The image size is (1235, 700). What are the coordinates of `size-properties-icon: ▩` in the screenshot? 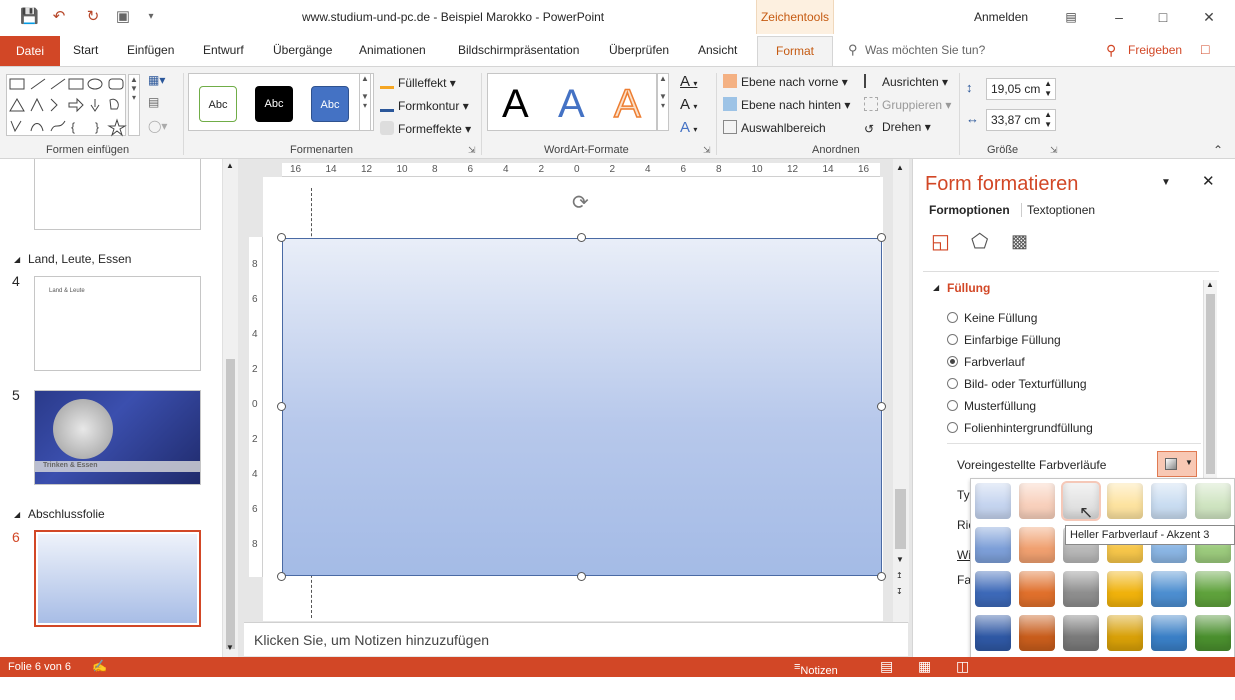 It's located at (1019, 241).